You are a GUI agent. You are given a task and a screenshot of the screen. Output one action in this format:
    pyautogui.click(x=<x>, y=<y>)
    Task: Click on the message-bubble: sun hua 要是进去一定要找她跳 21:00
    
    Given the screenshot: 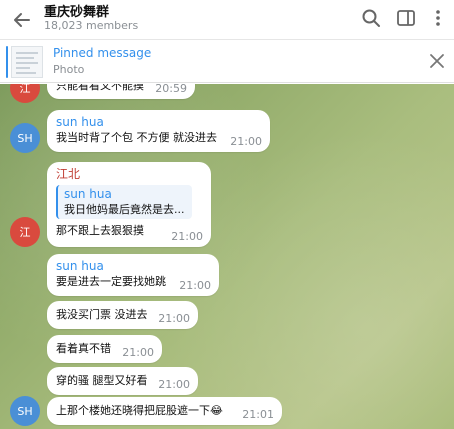 What is the action you would take?
    pyautogui.click(x=133, y=275)
    